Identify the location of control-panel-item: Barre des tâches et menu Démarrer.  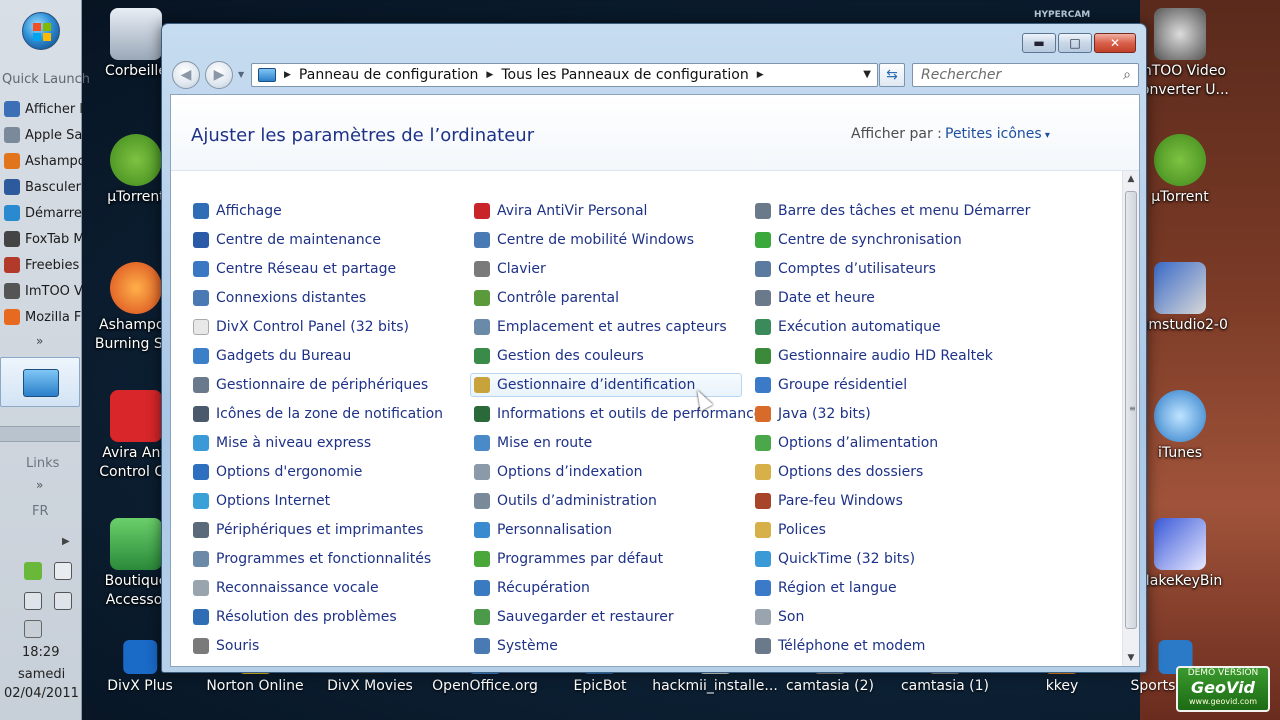
(891, 211).